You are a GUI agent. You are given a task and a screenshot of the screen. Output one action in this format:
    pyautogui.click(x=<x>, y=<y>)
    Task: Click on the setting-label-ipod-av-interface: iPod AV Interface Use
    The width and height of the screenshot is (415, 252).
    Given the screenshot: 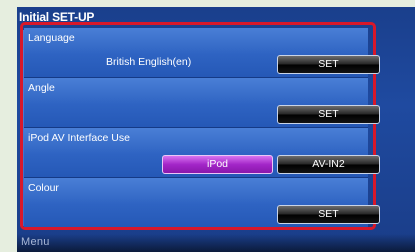 What is the action you would take?
    pyautogui.click(x=79, y=138)
    